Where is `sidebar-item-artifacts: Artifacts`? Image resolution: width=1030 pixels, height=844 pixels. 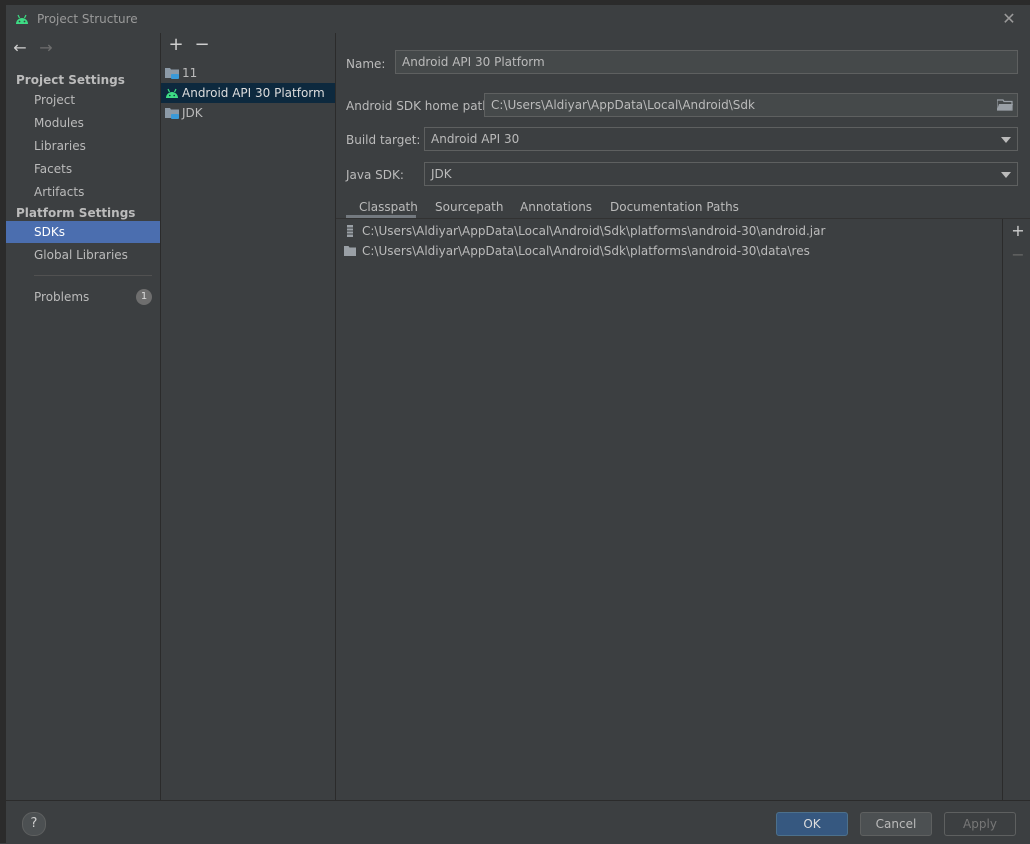 sidebar-item-artifacts: Artifacts is located at coordinates (83, 192).